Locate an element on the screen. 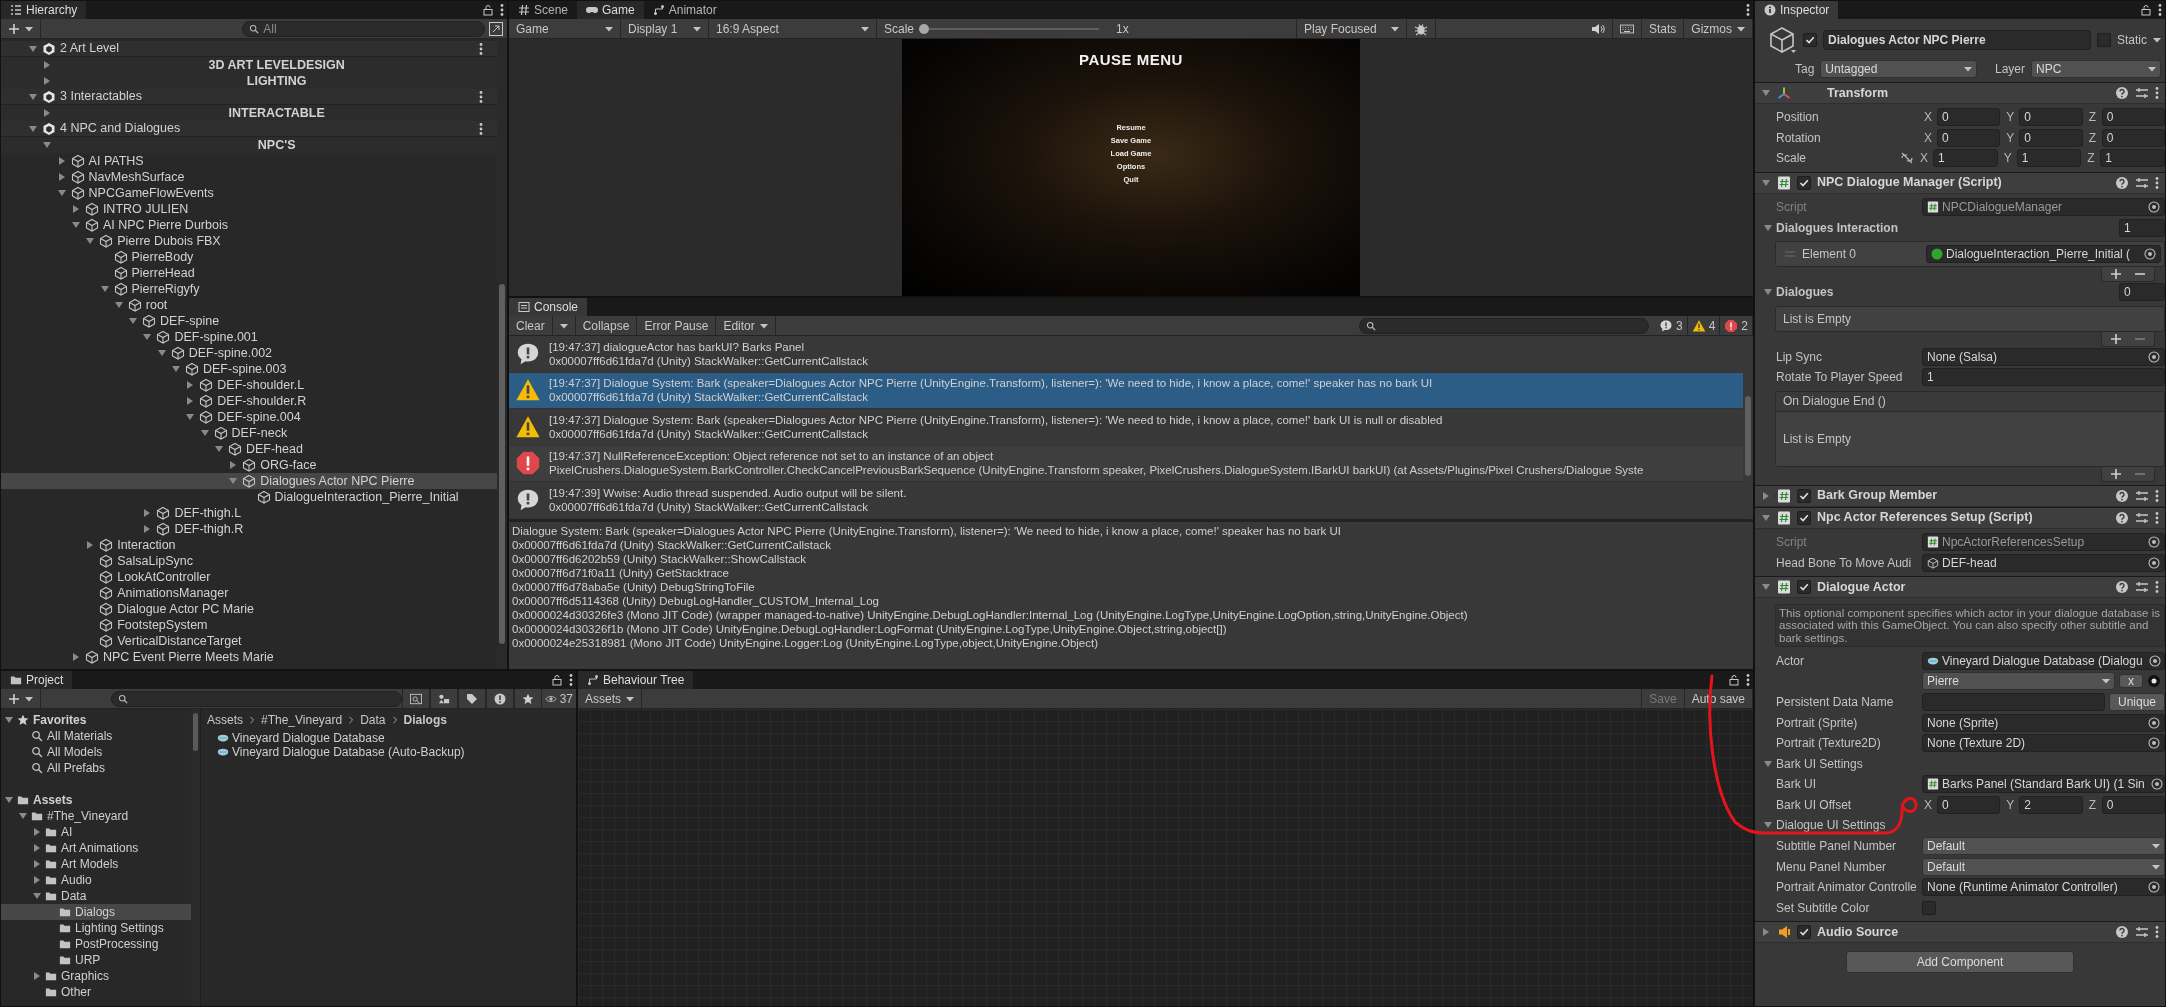 Image resolution: width=2166 pixels, height=1007 pixels. caret-icon is located at coordinates (2157, 40).